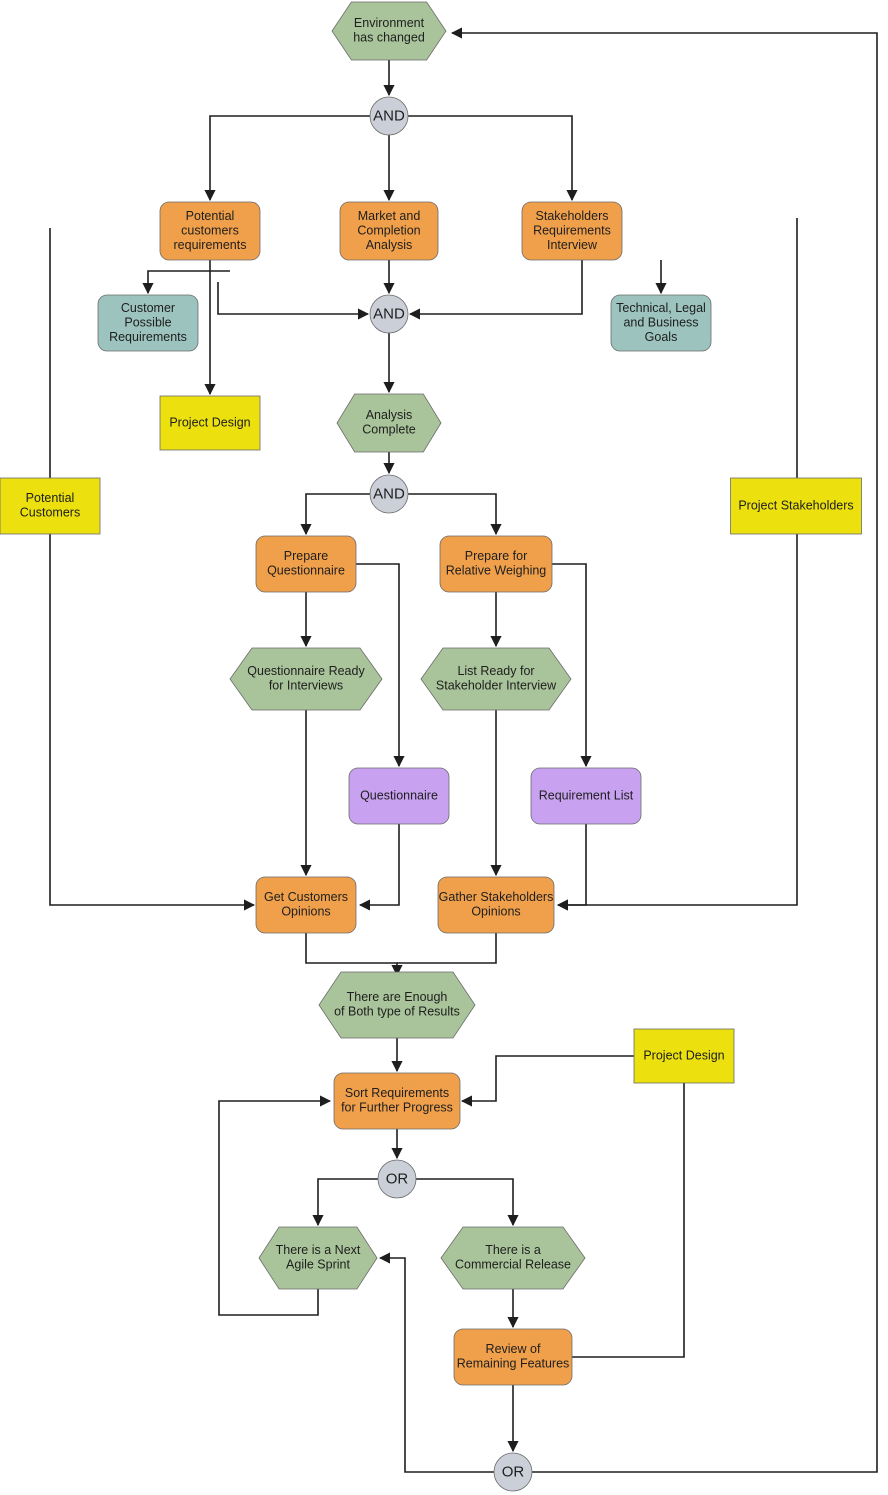 Image resolution: width=888 pixels, height=1495 pixels. I want to click on gate-and2: AND, so click(389, 314).